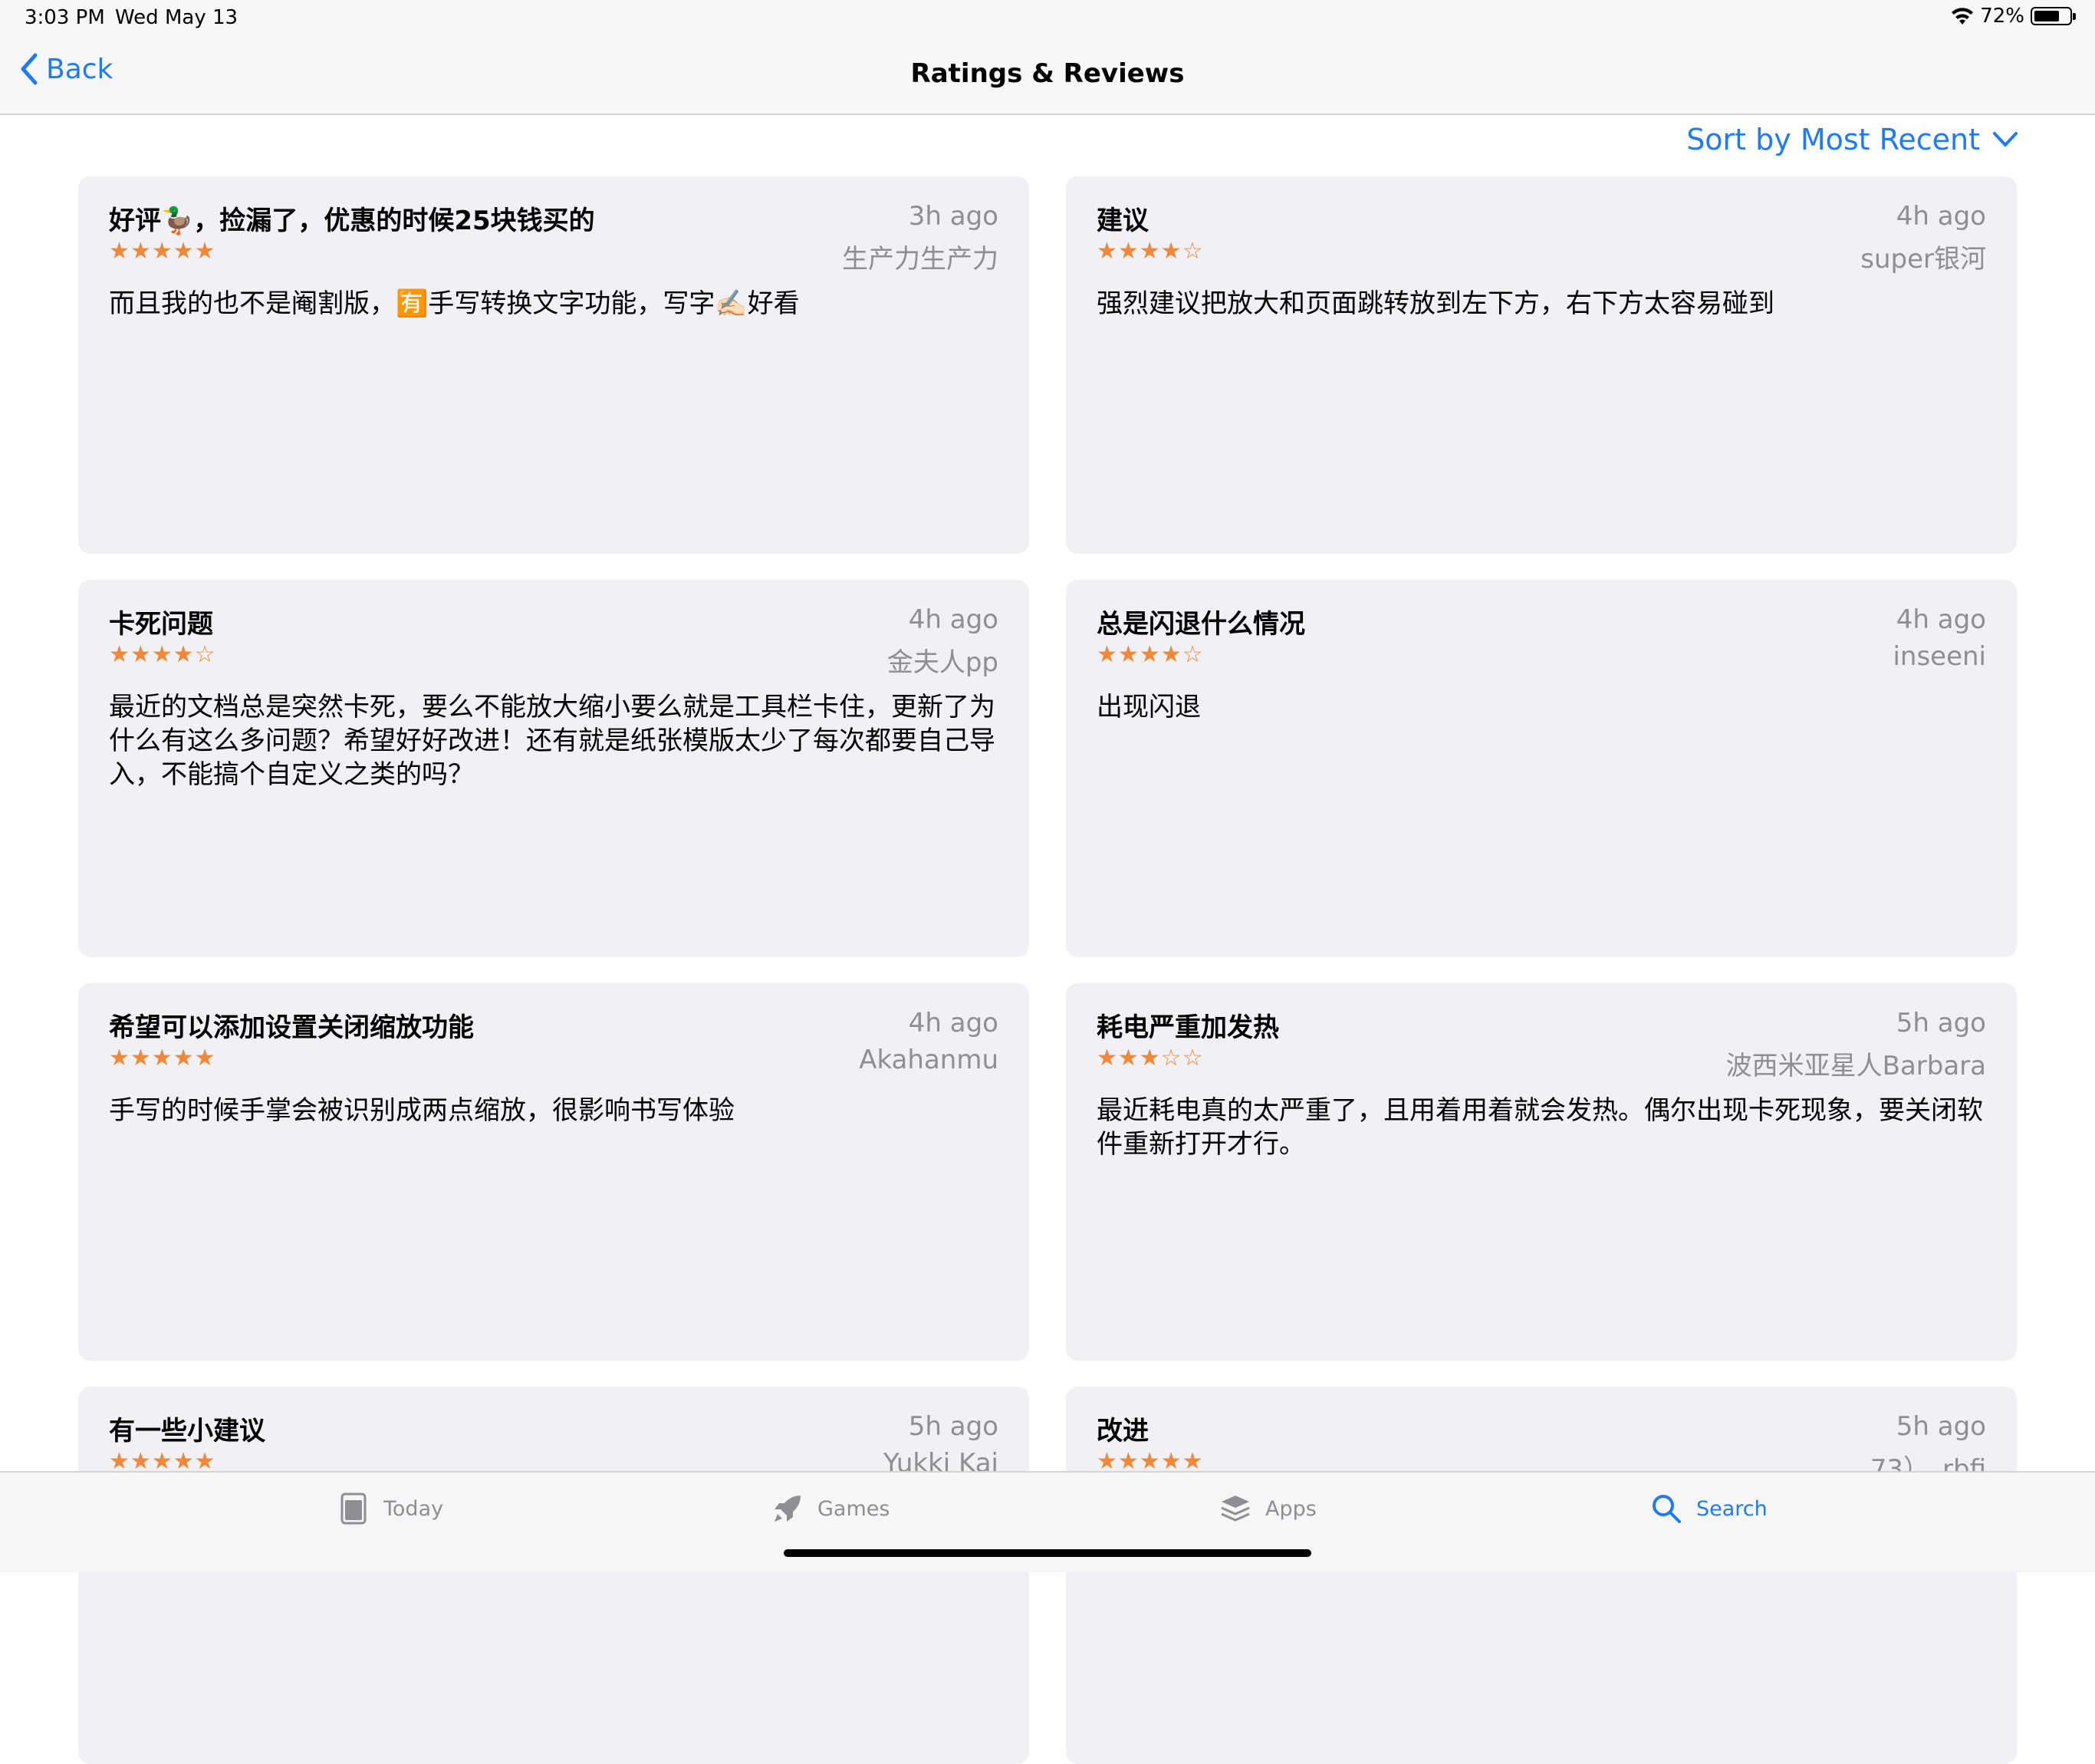 This screenshot has width=2095, height=1764. What do you see at coordinates (352, 221) in the screenshot?
I see `review-title: 好评🦆，捡漏了，优惠的时候25块钱买的` at bounding box center [352, 221].